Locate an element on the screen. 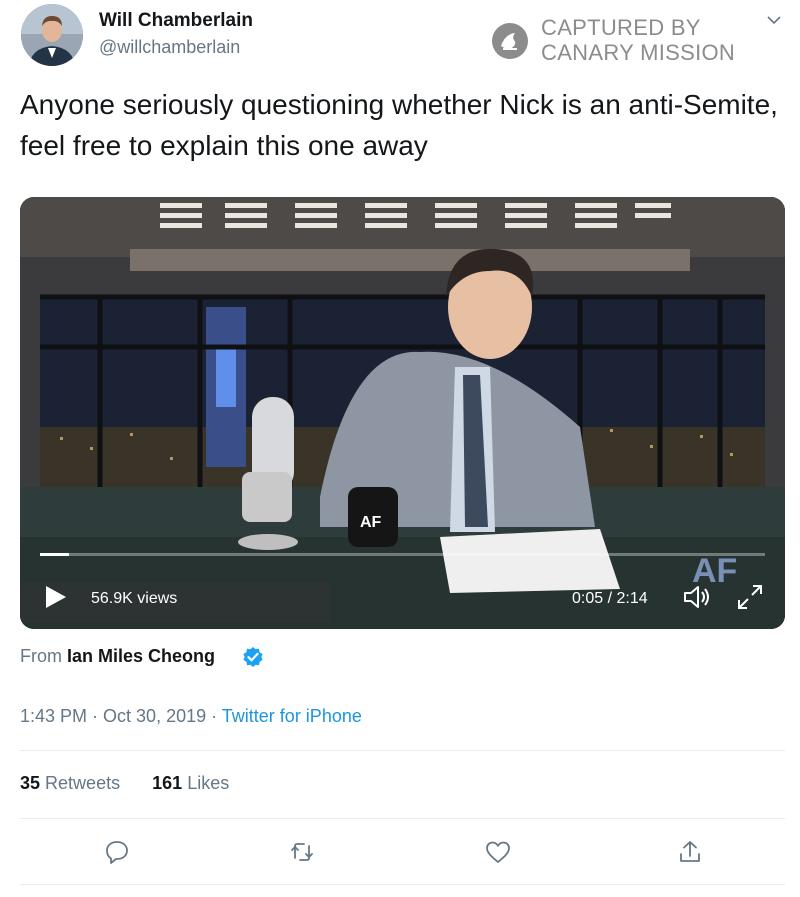  play-icon is located at coordinates (55, 597).